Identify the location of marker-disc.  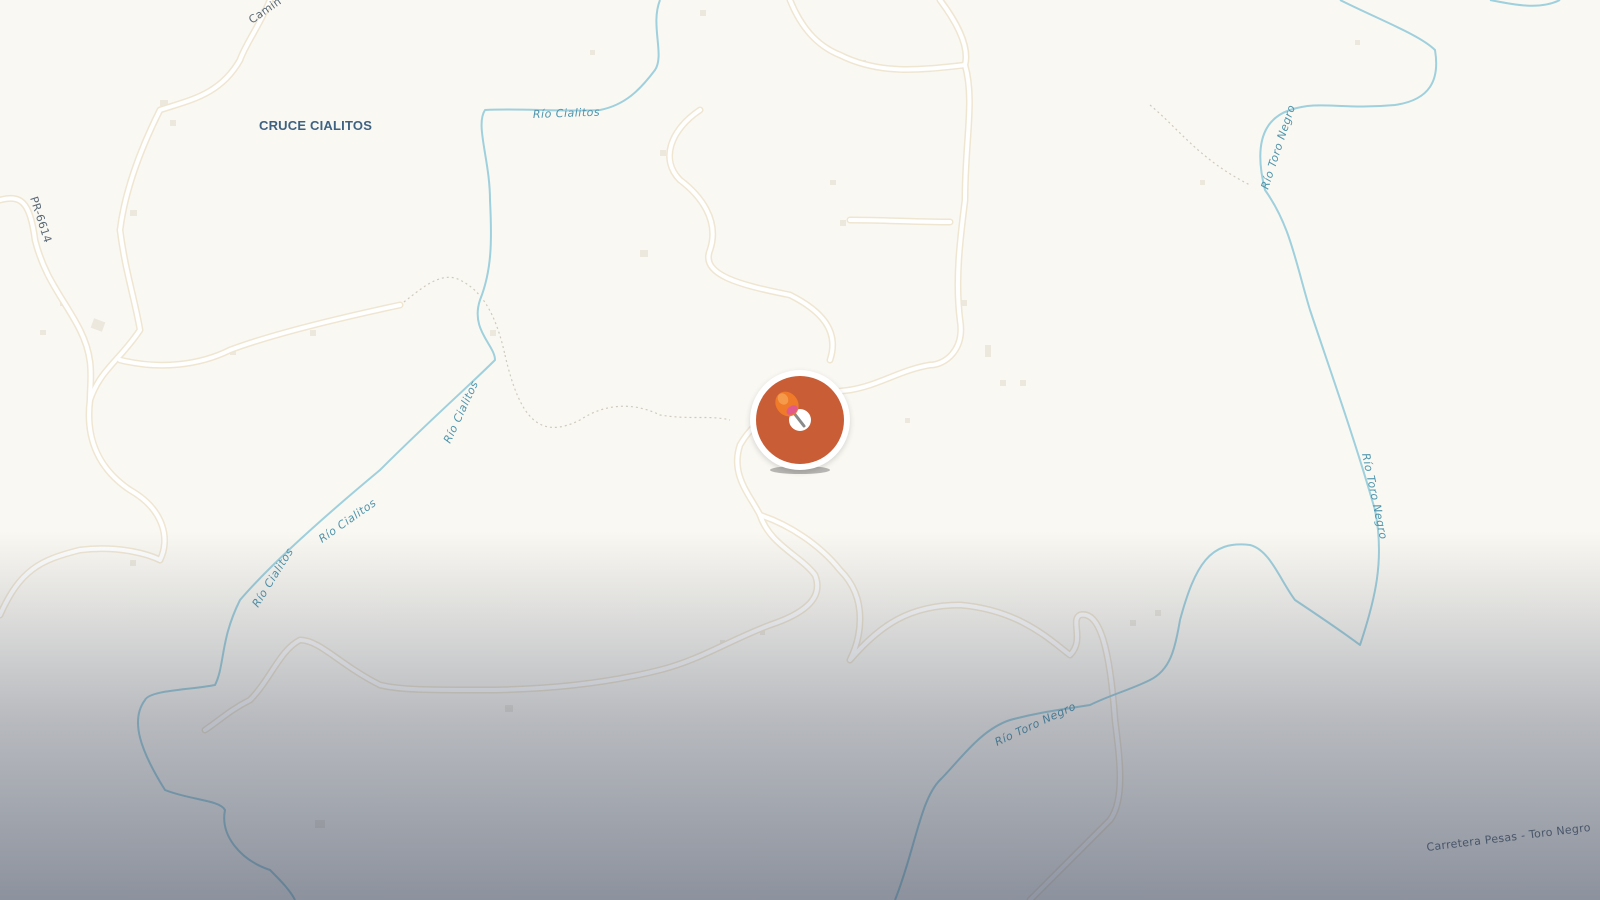
(800, 420).